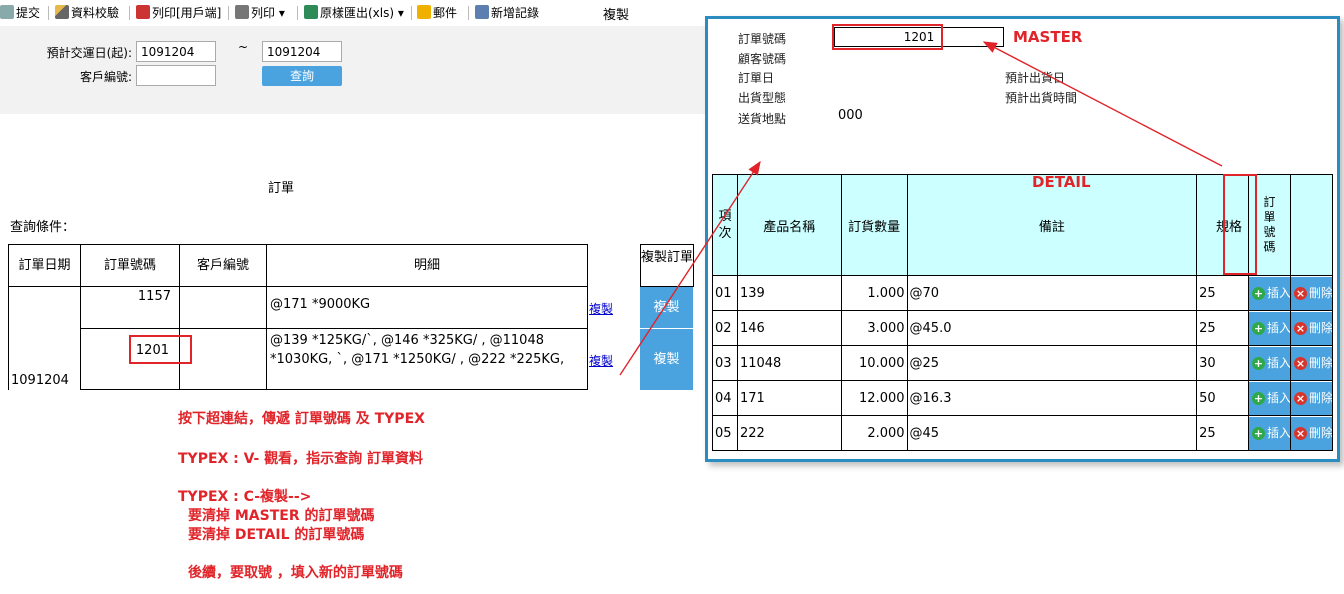  I want to click on detail-annotation: DETAIL, so click(1061, 182).